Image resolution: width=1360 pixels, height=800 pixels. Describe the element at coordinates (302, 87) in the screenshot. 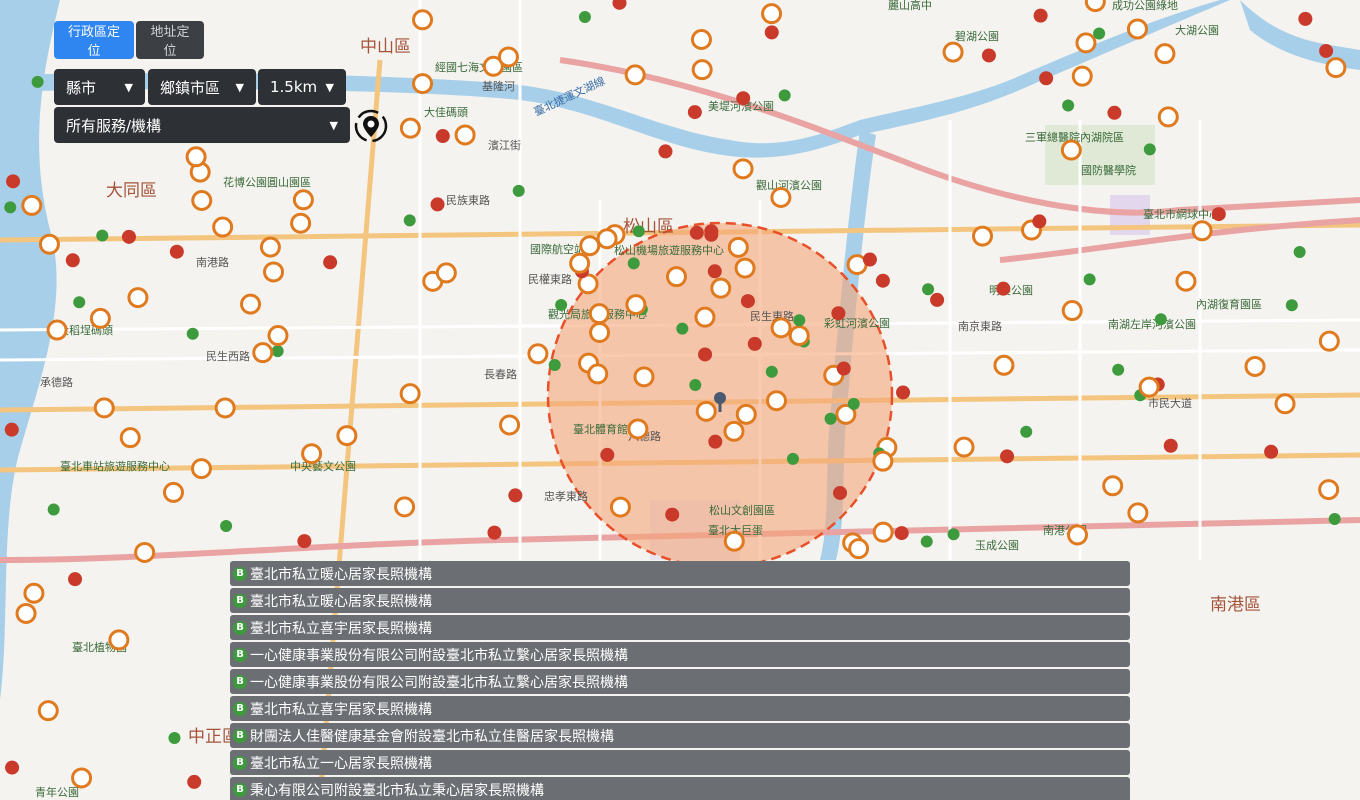

I see `radius-select: 1.5km ▼` at that location.